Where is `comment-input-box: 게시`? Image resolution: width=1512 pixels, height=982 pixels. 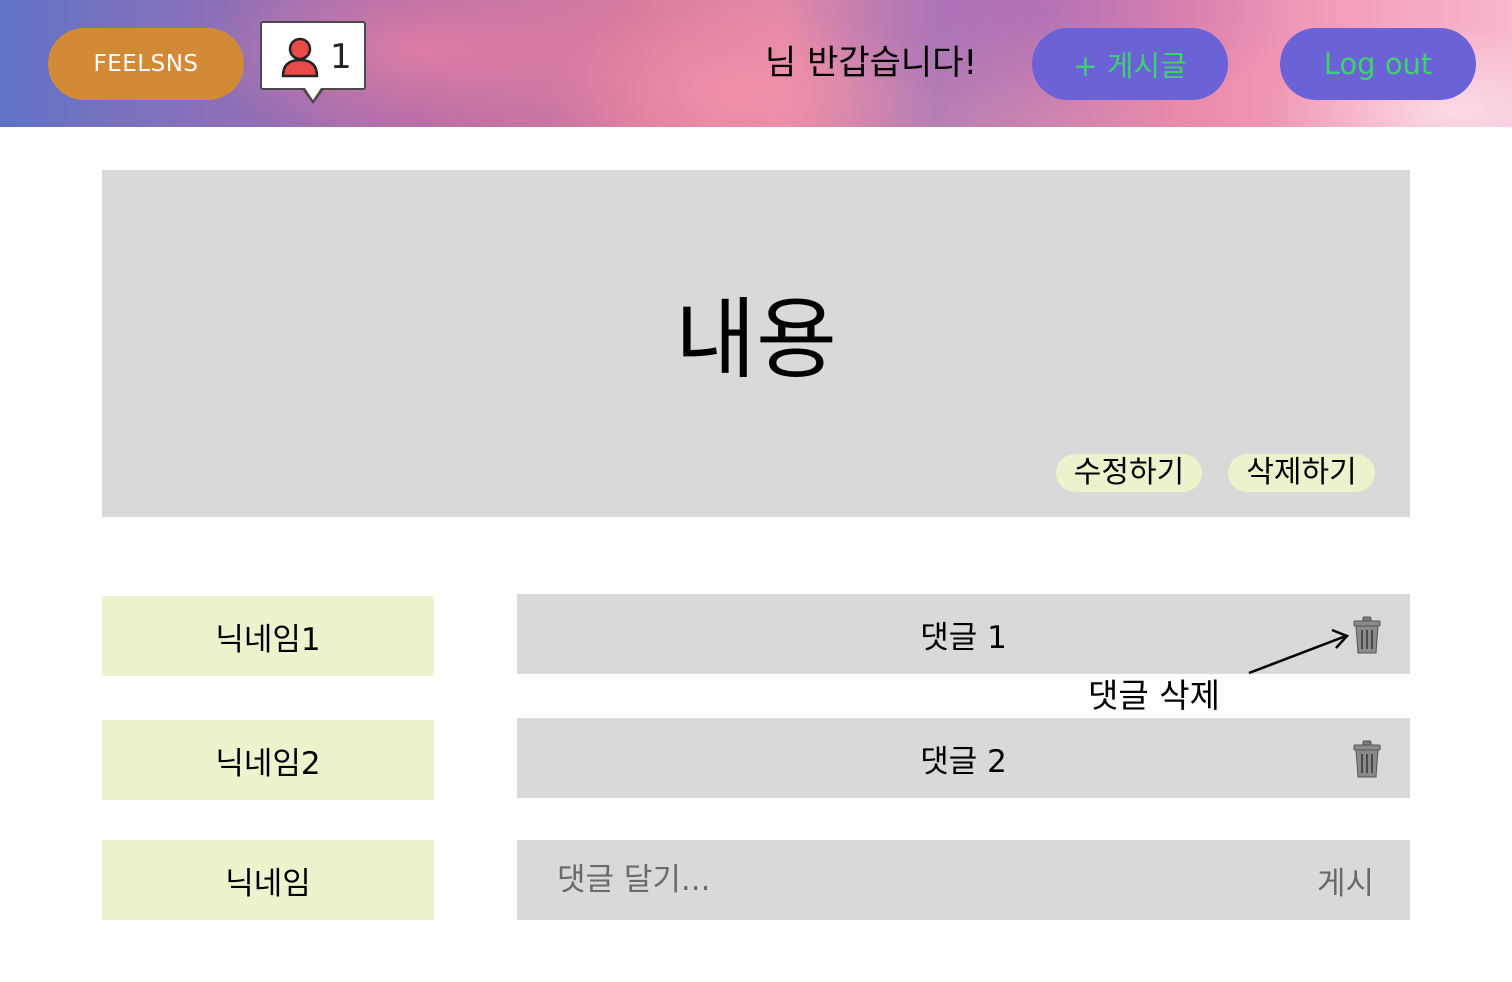 comment-input-box: 게시 is located at coordinates (963, 880).